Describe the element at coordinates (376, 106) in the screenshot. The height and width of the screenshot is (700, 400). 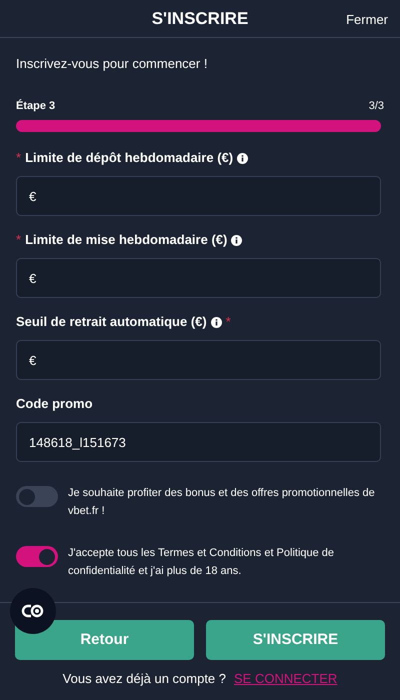
I see `step-count: 3/3` at that location.